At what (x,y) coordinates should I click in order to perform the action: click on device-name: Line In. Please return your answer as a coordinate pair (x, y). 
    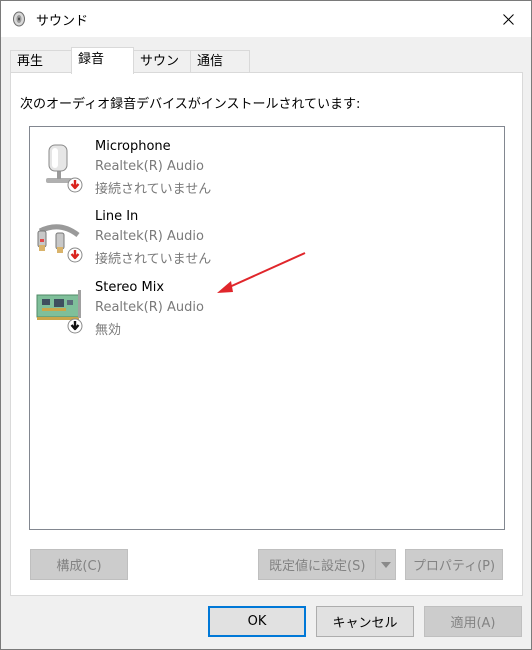
    Looking at the image, I should click on (117, 216).